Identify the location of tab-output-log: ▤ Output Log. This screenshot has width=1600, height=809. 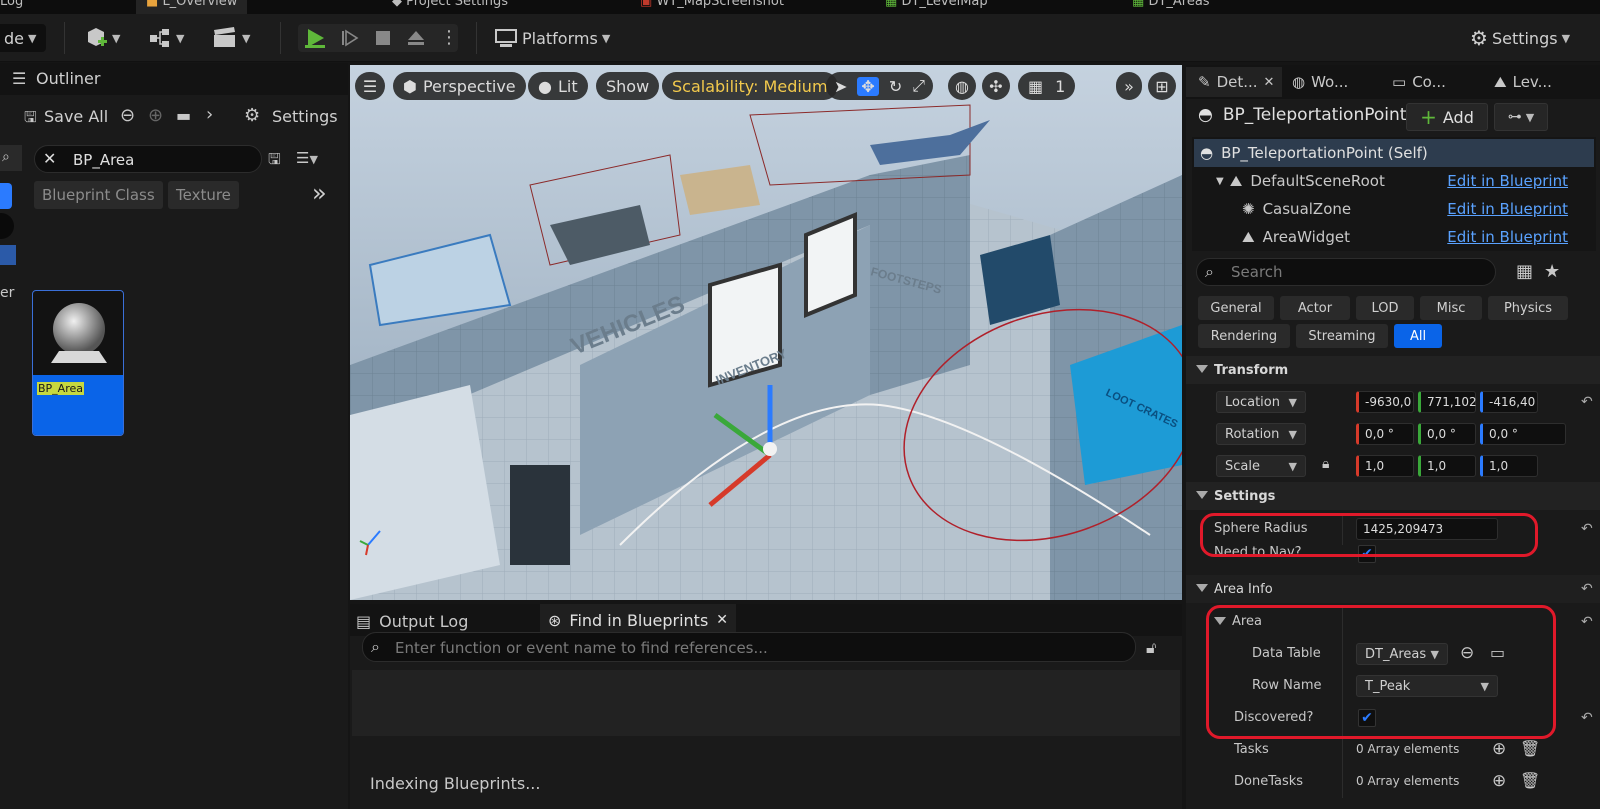
(412, 621).